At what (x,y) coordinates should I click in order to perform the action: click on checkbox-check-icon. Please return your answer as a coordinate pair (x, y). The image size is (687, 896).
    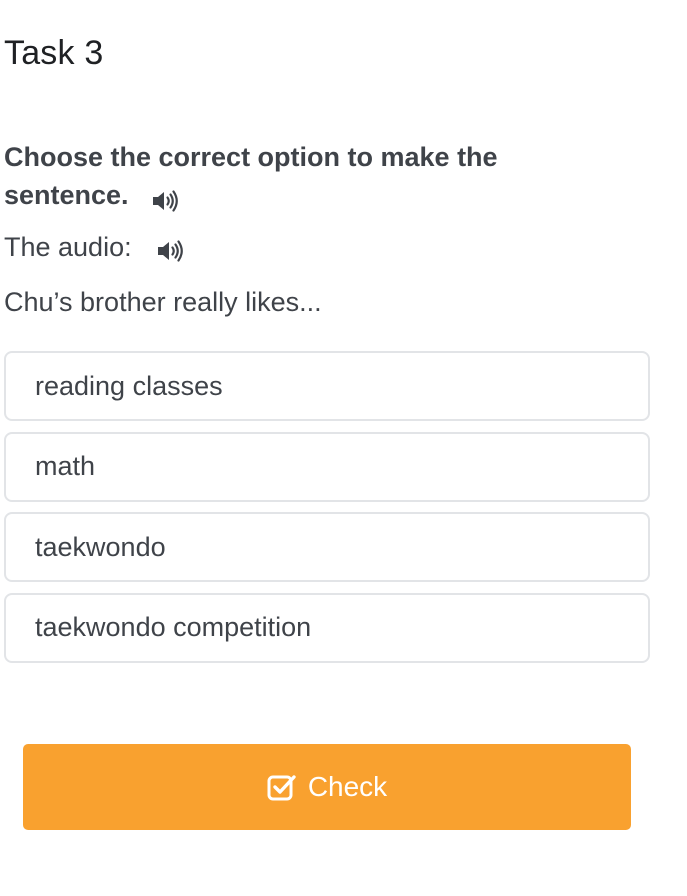
    Looking at the image, I should click on (282, 787).